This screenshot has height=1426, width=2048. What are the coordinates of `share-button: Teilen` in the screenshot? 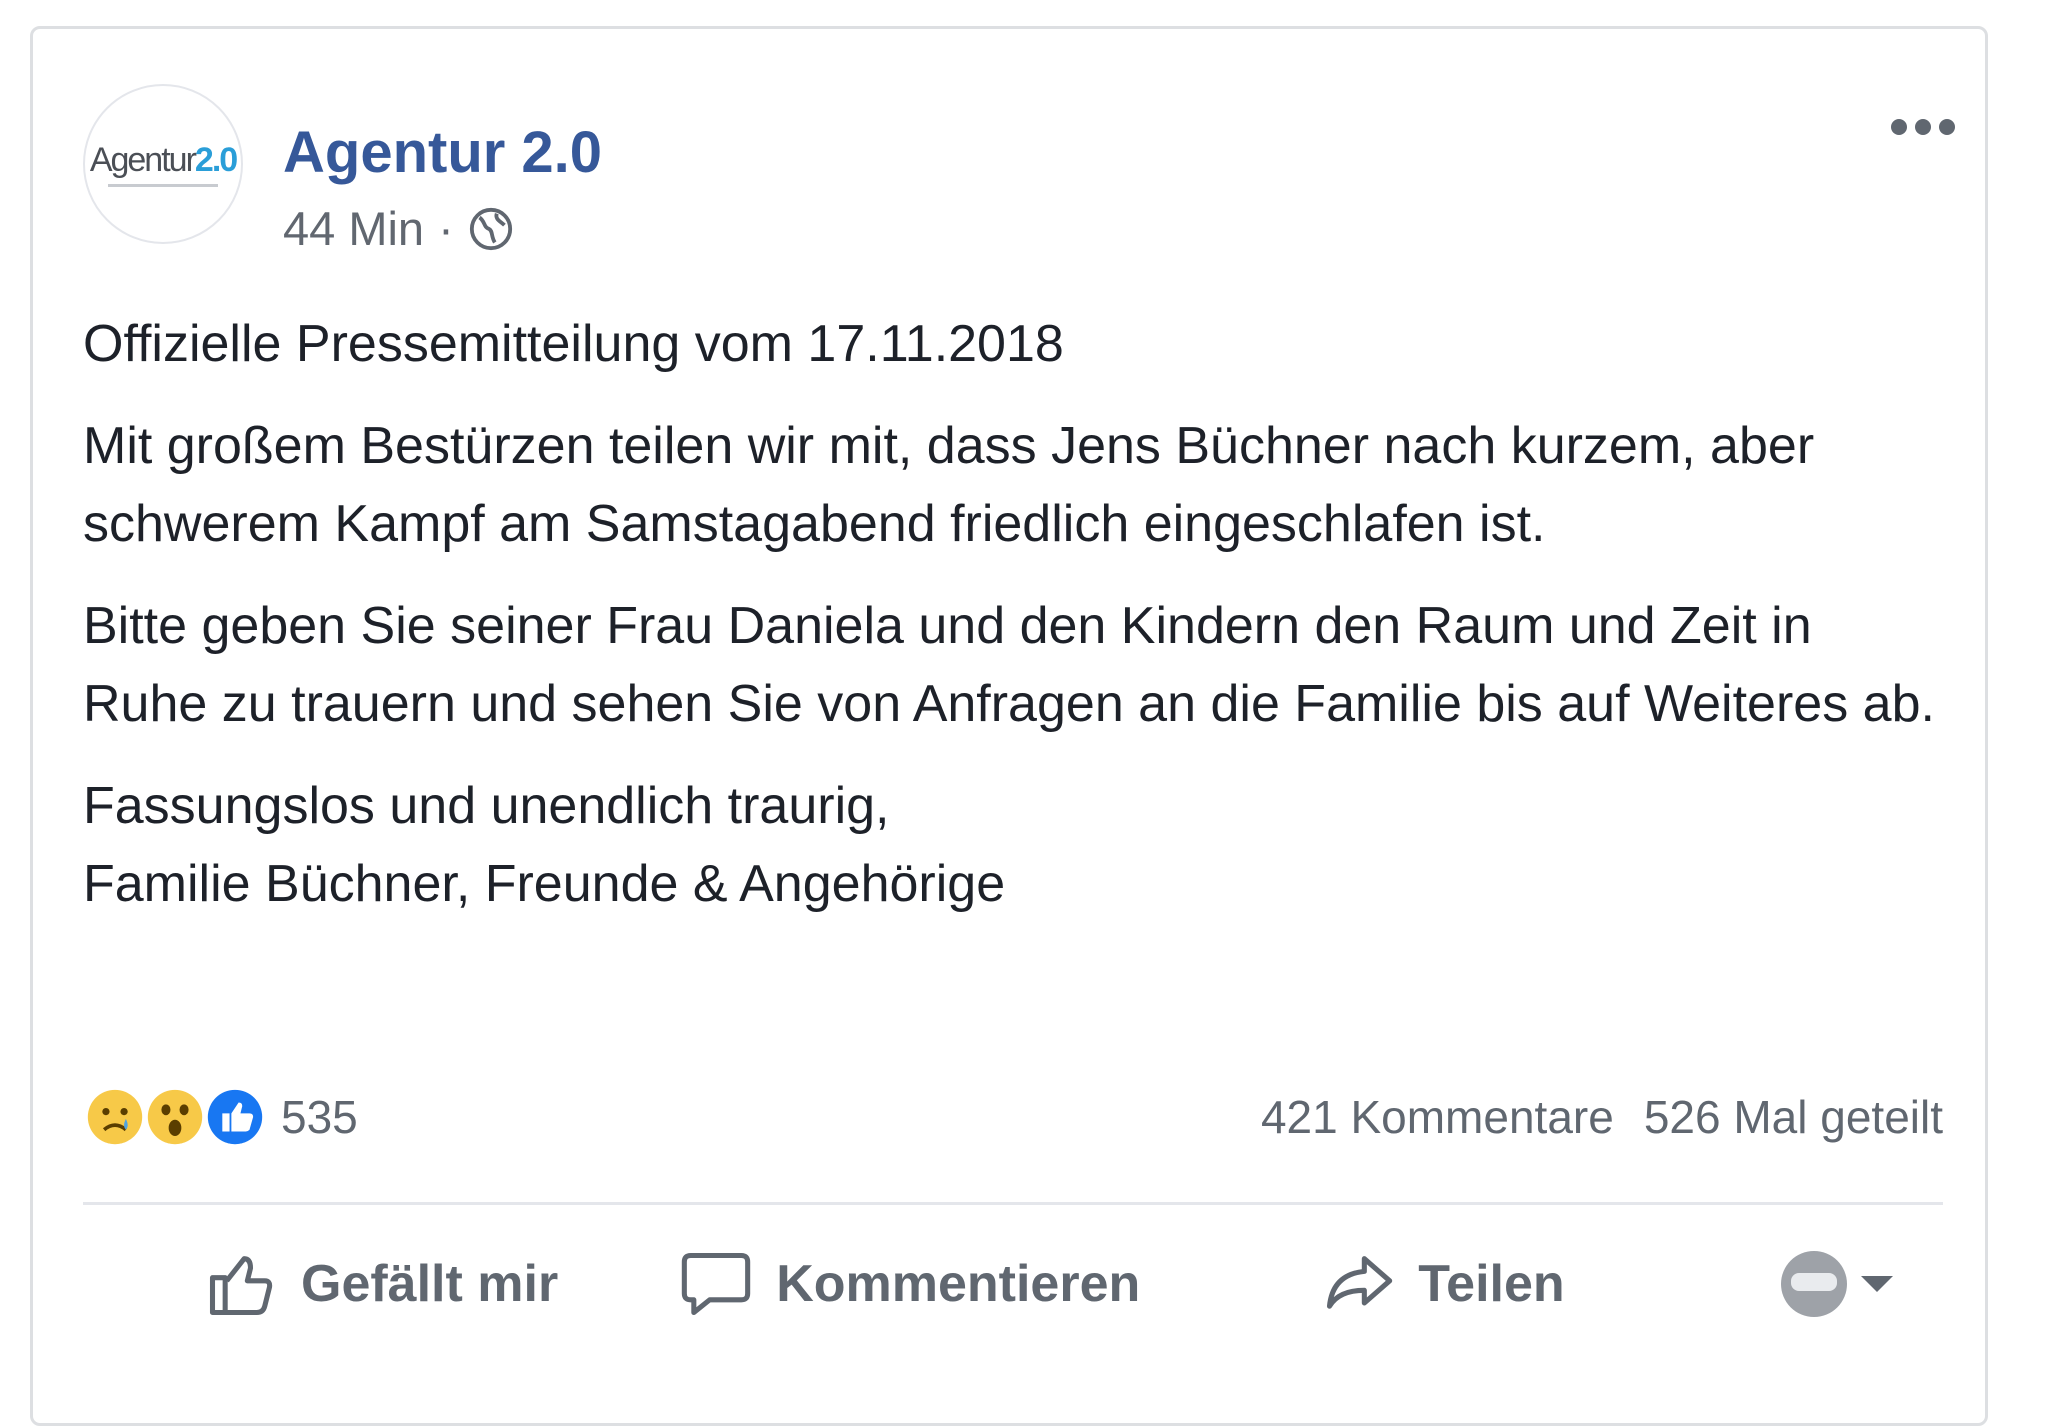 It's located at (1442, 1284).